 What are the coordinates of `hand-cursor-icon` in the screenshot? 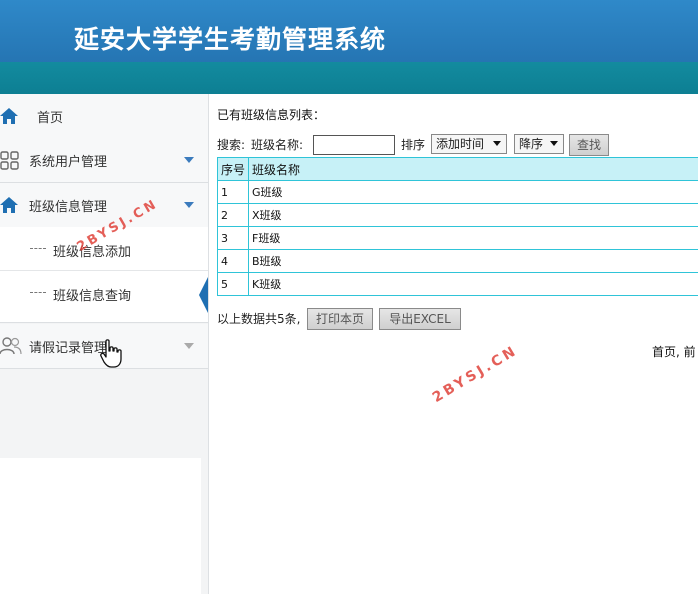 It's located at (111, 353).